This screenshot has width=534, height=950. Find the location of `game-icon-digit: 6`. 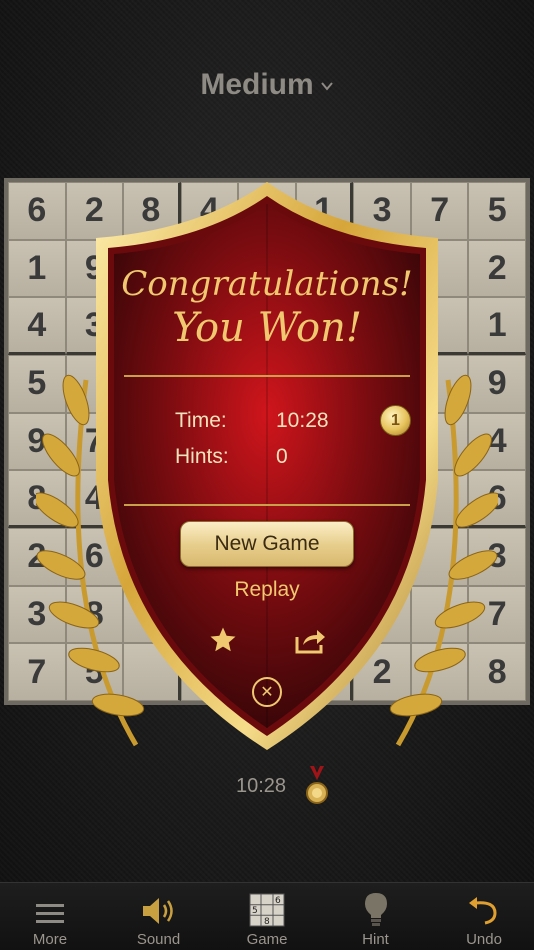

game-icon-digit: 6 is located at coordinates (278, 901).